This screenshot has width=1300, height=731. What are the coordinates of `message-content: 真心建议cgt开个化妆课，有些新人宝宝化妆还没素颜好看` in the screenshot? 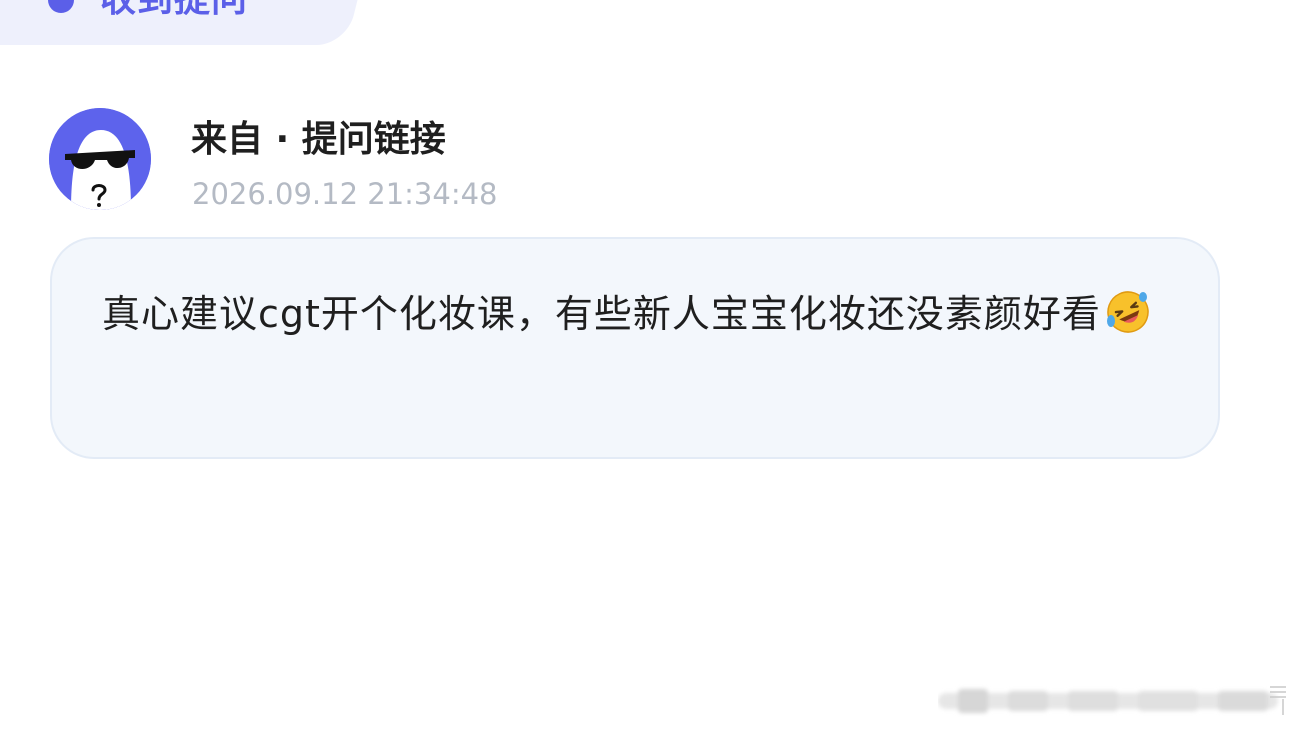 It's located at (632, 314).